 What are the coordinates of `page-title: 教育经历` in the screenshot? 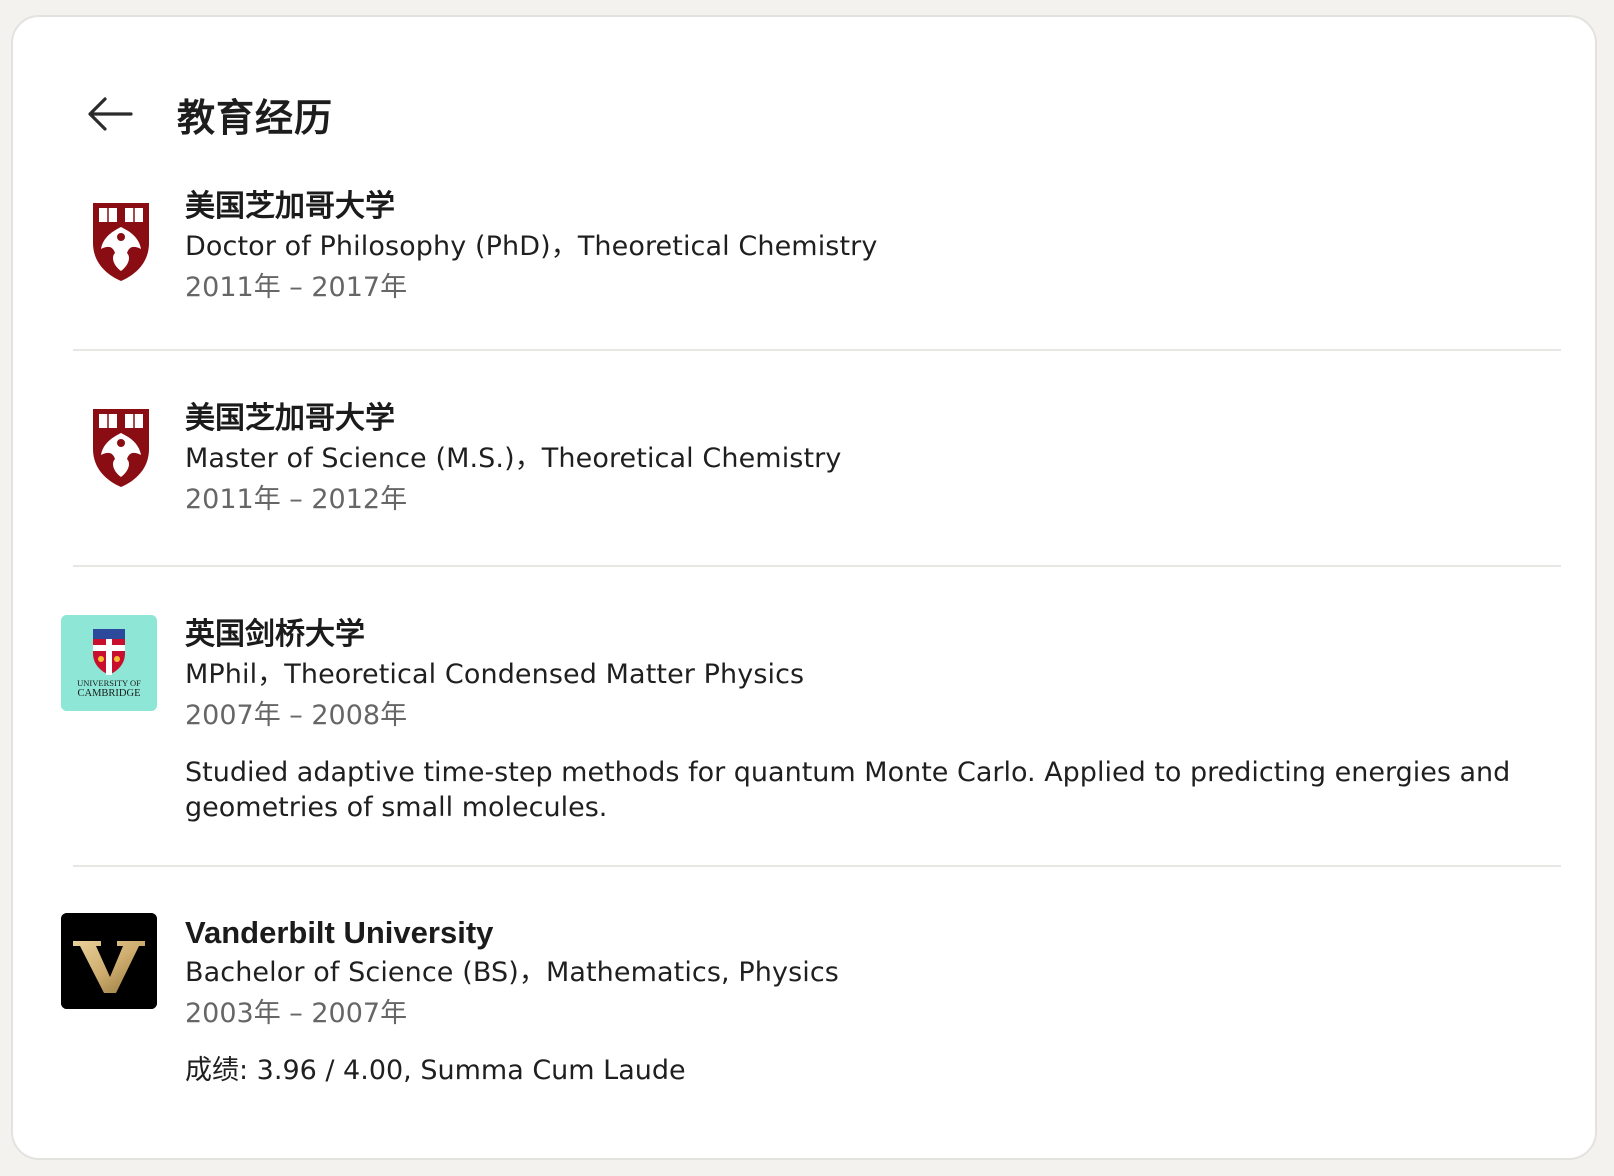 It's located at (255, 117).